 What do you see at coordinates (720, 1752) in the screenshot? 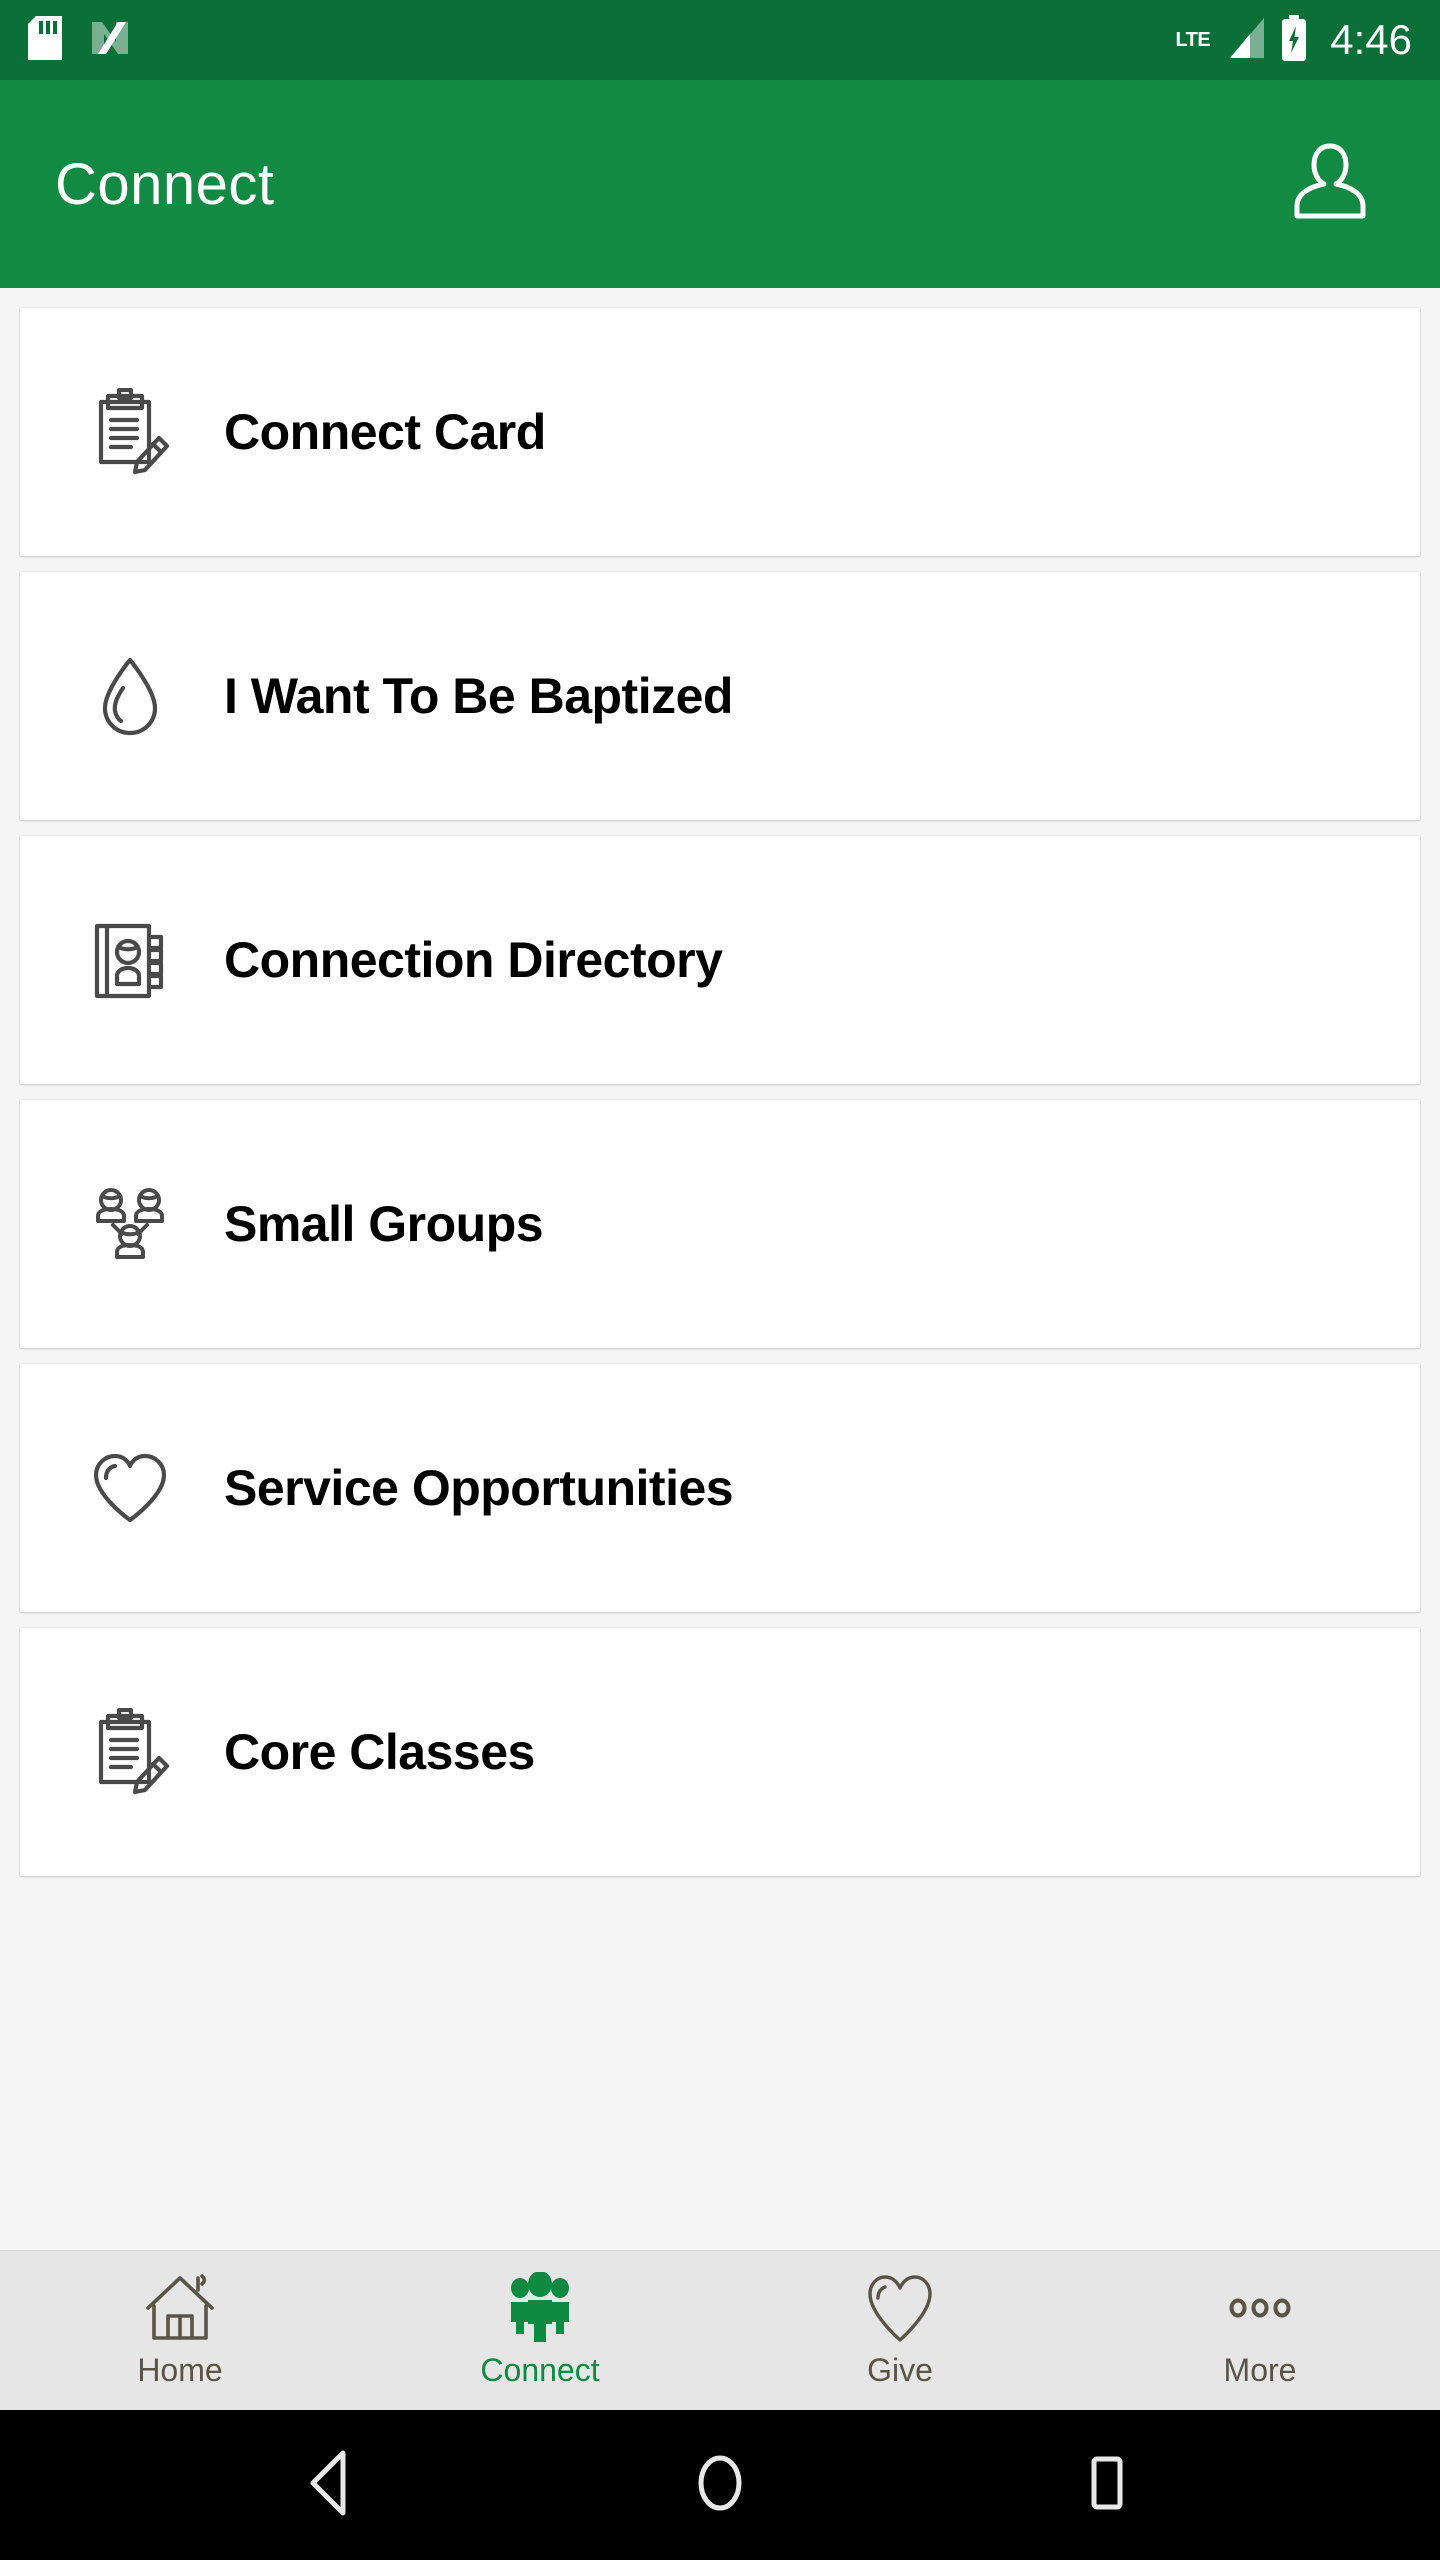
I see `list-item-core-classes: Core Classes` at bounding box center [720, 1752].